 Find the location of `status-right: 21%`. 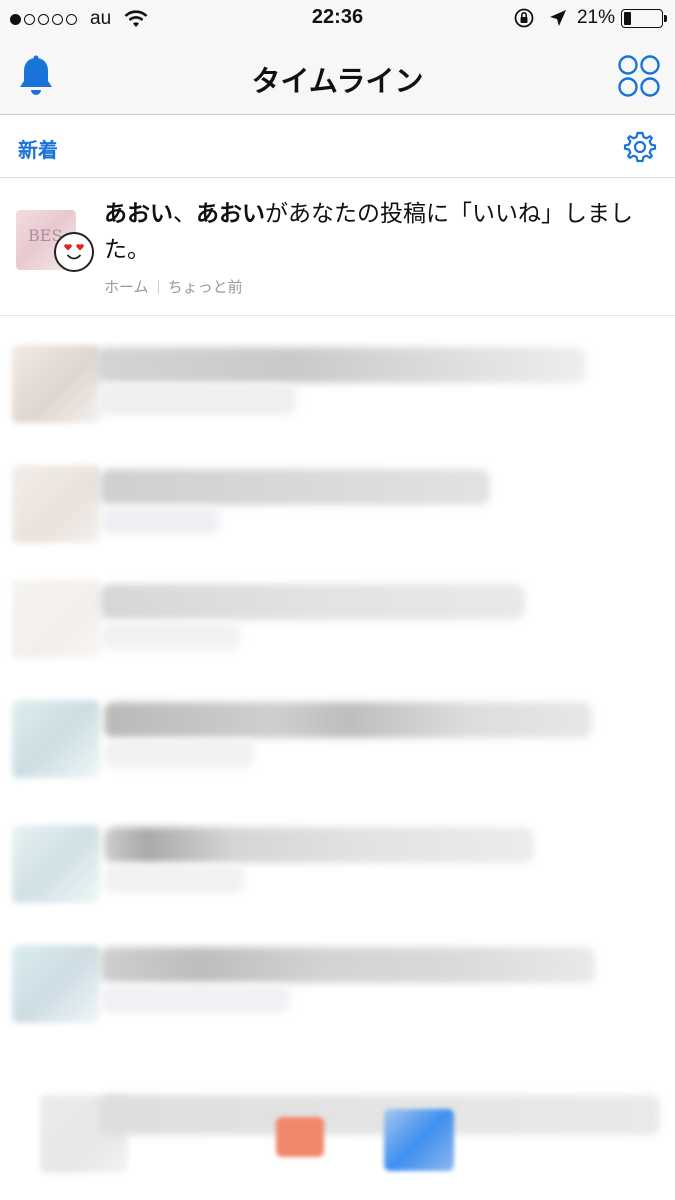

status-right: 21% is located at coordinates (590, 18).